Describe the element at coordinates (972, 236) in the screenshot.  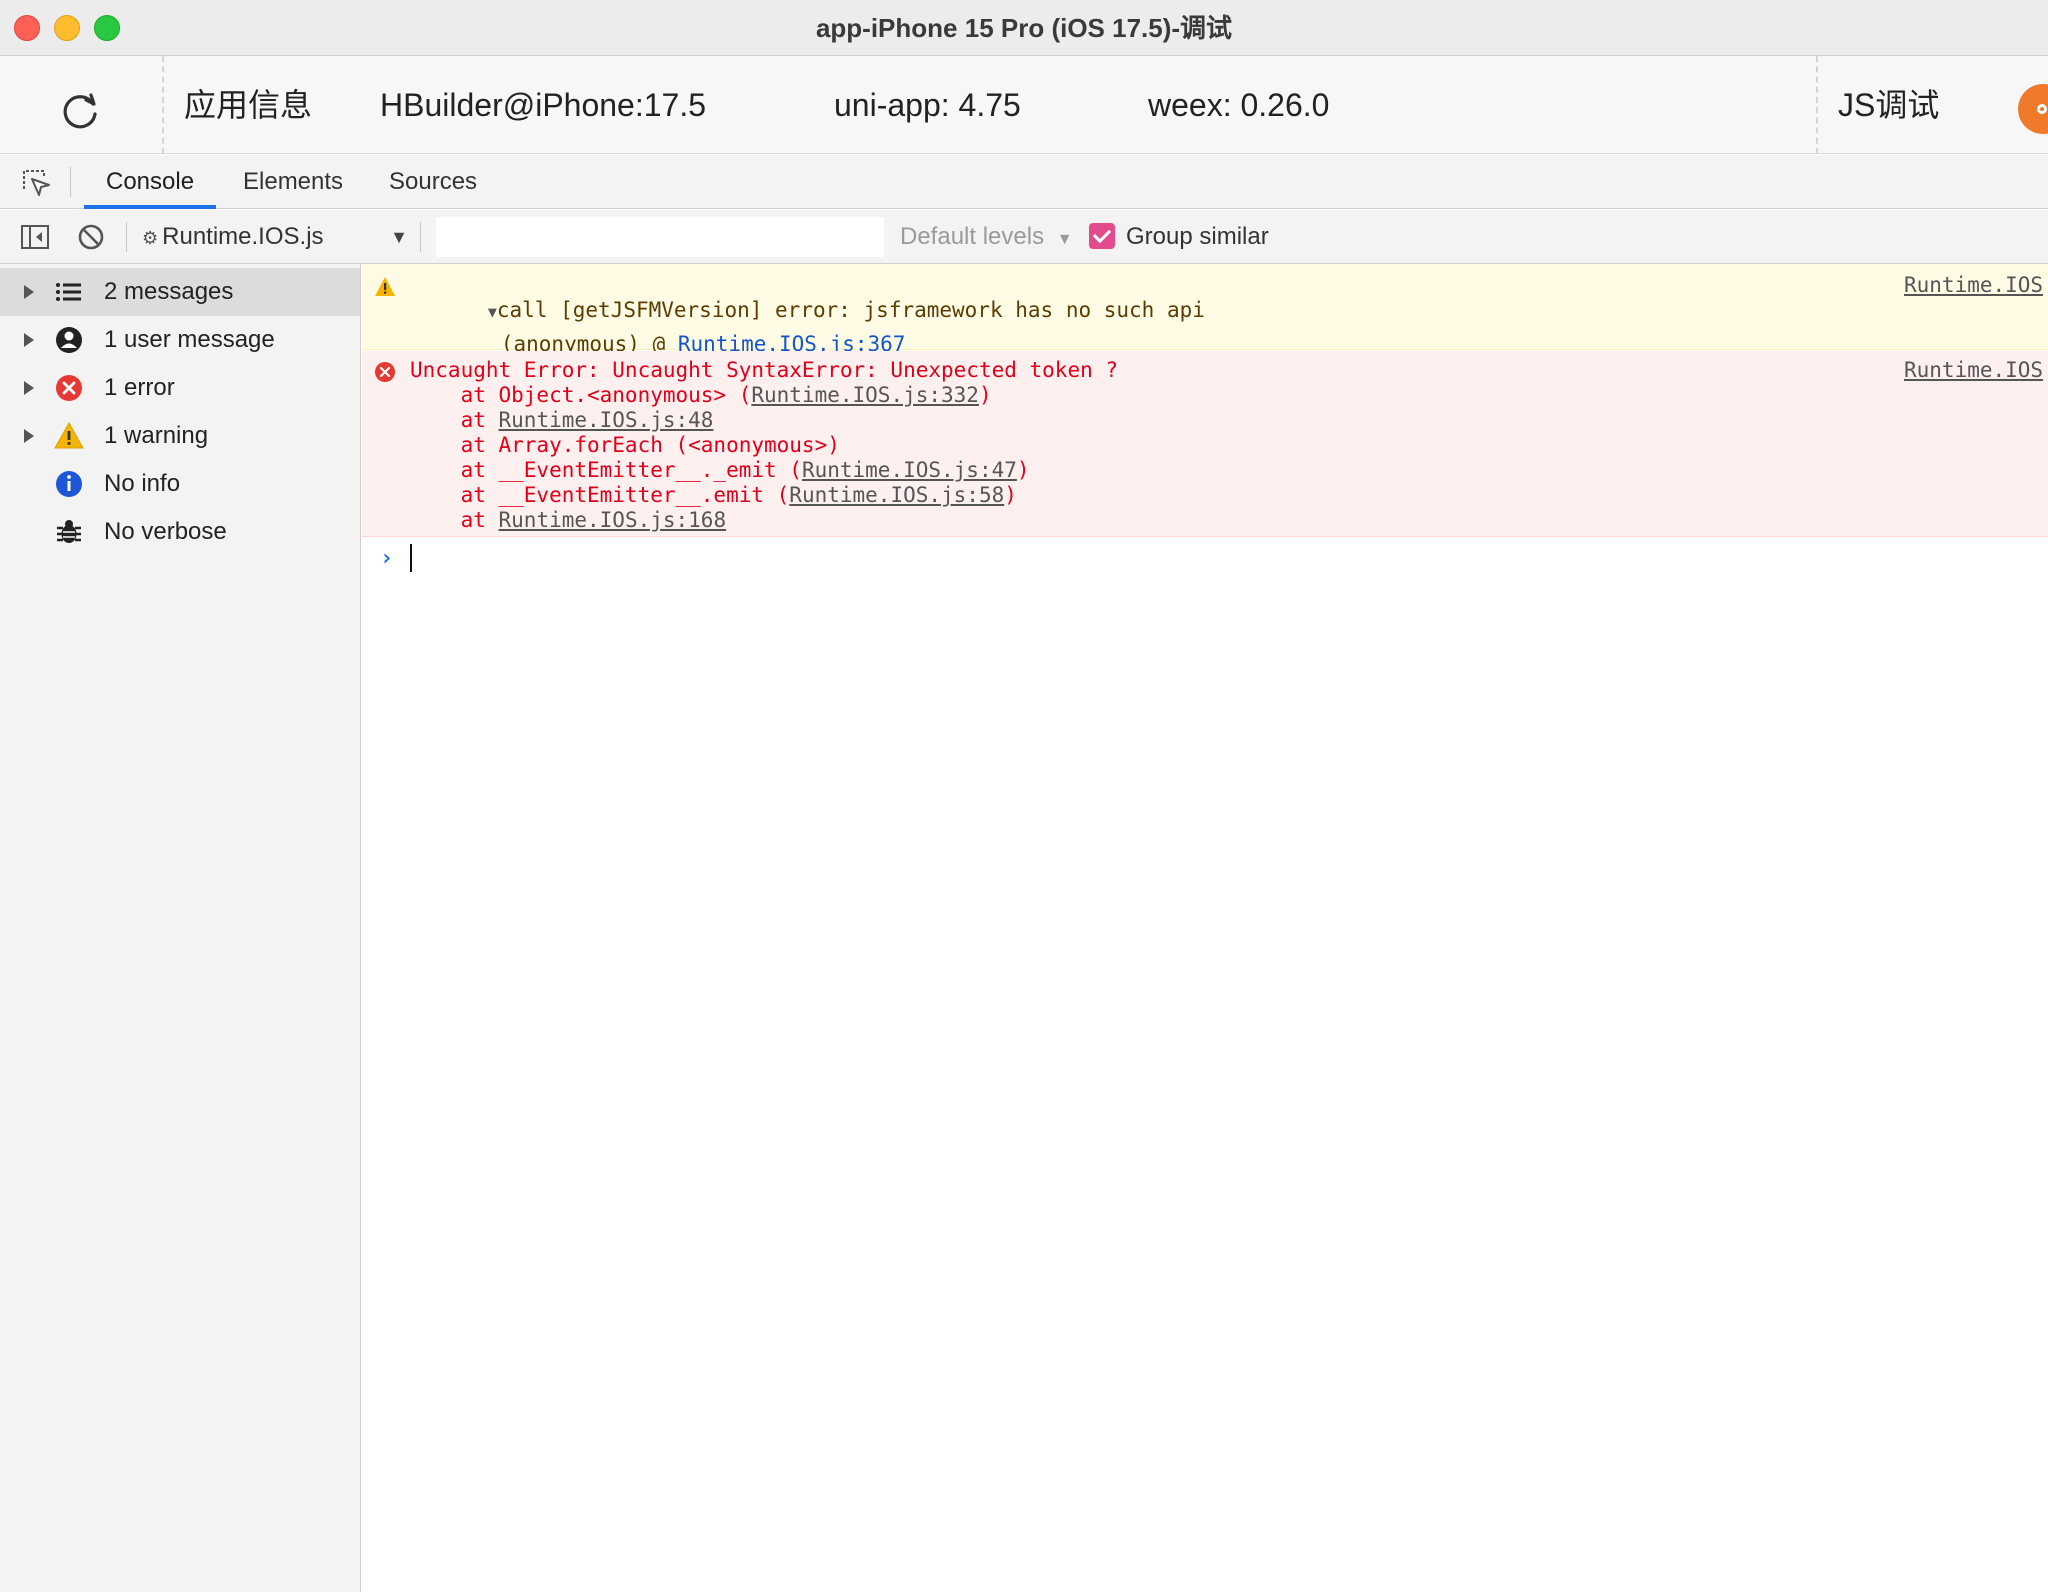
I see `levels-label: Default levels` at that location.